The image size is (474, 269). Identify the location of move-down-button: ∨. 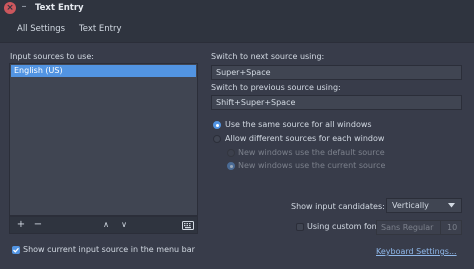
(124, 225).